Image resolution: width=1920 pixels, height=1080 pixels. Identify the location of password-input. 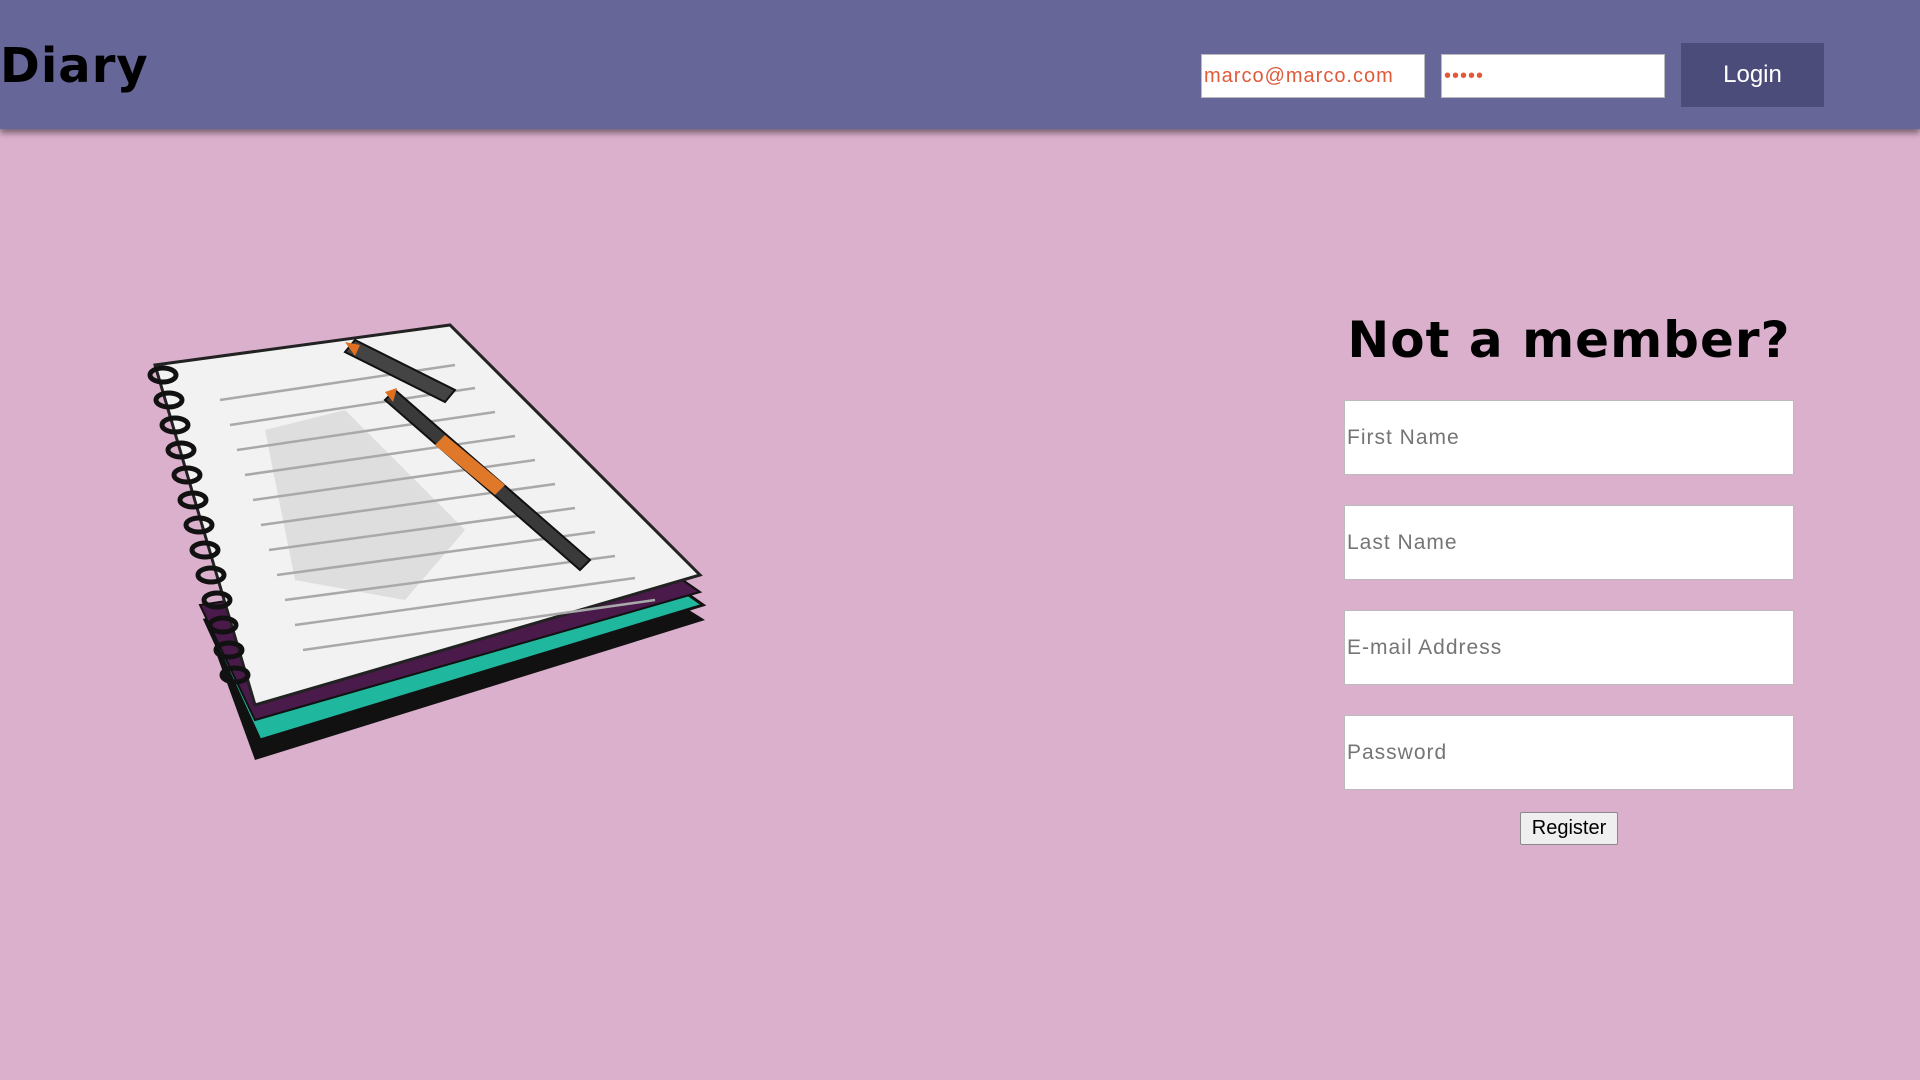
(1569, 752).